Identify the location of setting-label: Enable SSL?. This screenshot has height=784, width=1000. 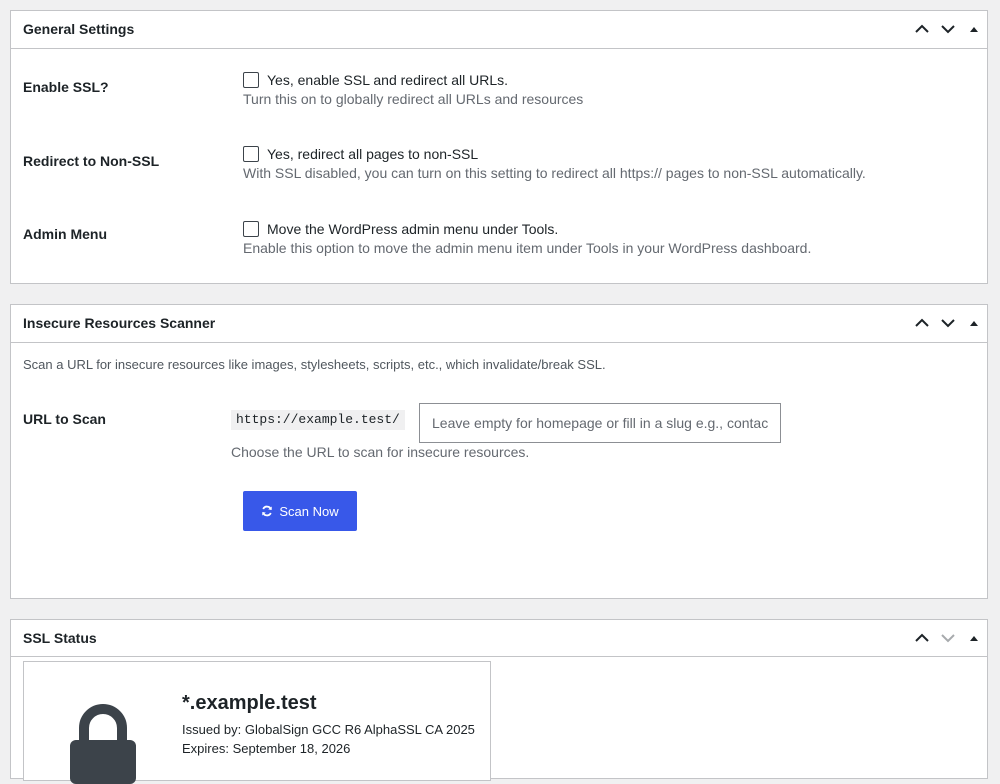
(66, 87).